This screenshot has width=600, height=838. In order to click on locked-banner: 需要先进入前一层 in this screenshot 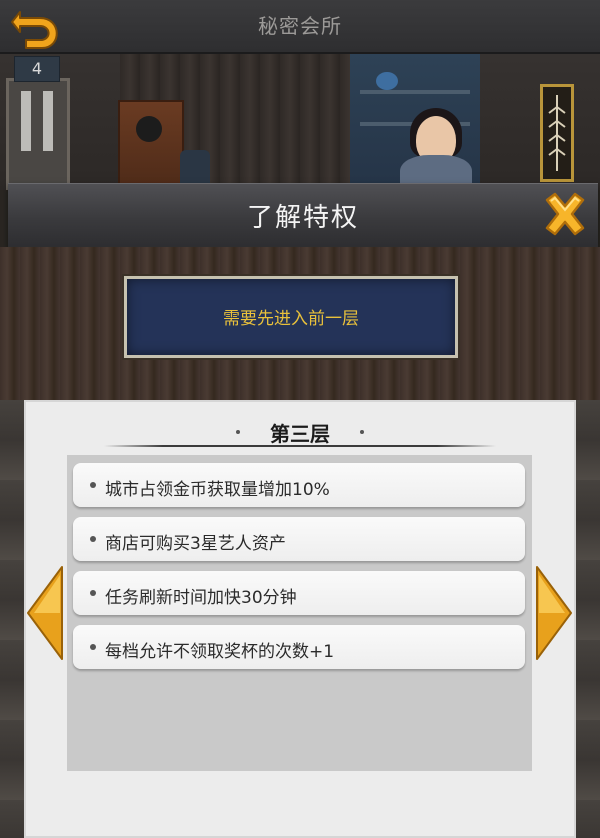, I will do `click(291, 317)`.